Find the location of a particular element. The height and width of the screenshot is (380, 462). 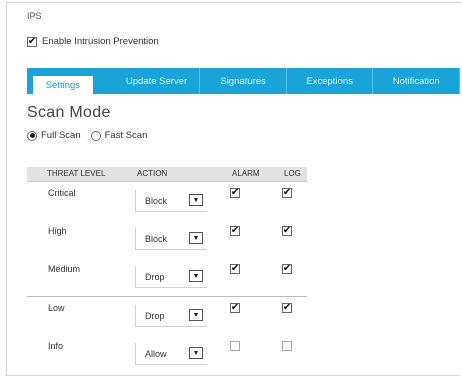

action-value: Allow is located at coordinates (156, 354).